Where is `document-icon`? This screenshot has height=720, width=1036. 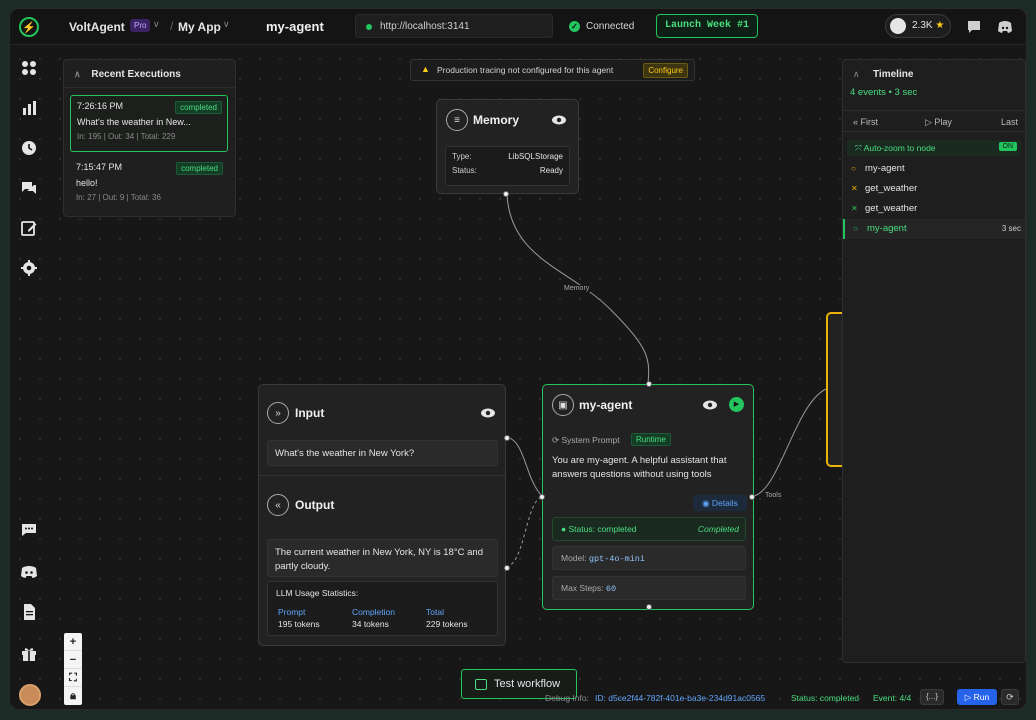
document-icon is located at coordinates (29, 612).